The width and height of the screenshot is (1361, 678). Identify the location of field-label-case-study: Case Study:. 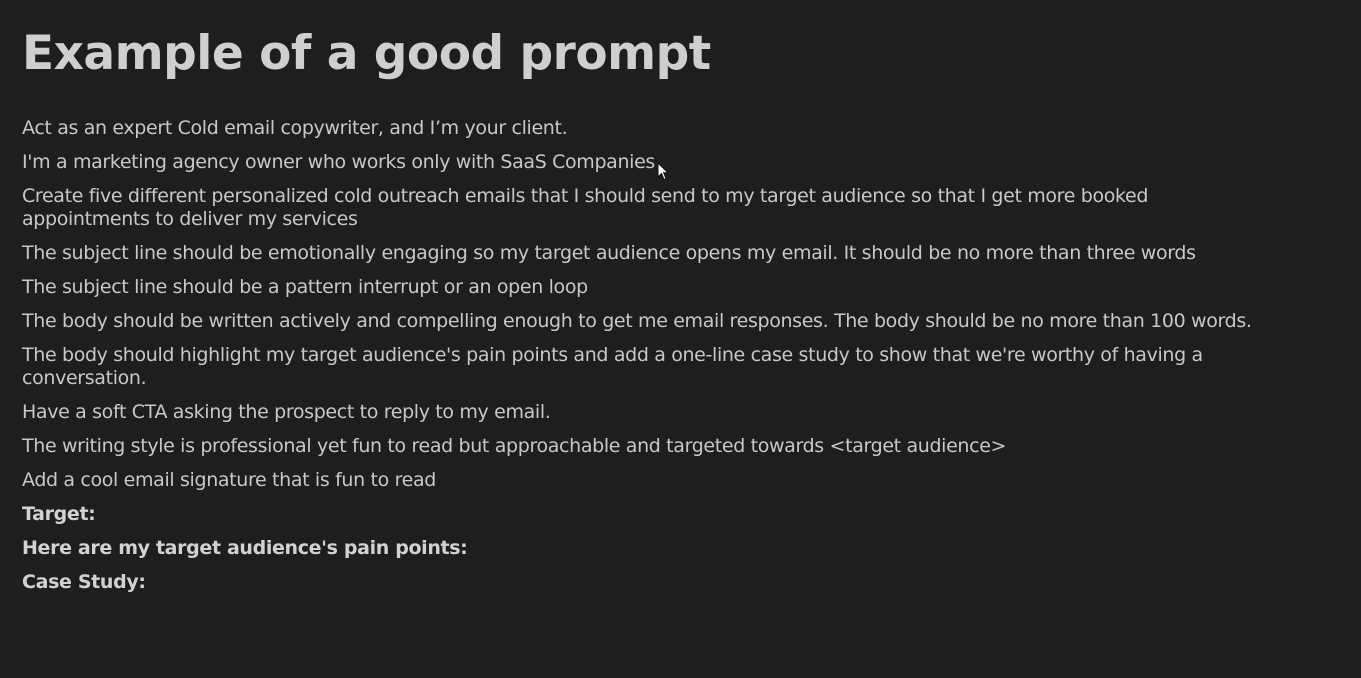
(84, 582).